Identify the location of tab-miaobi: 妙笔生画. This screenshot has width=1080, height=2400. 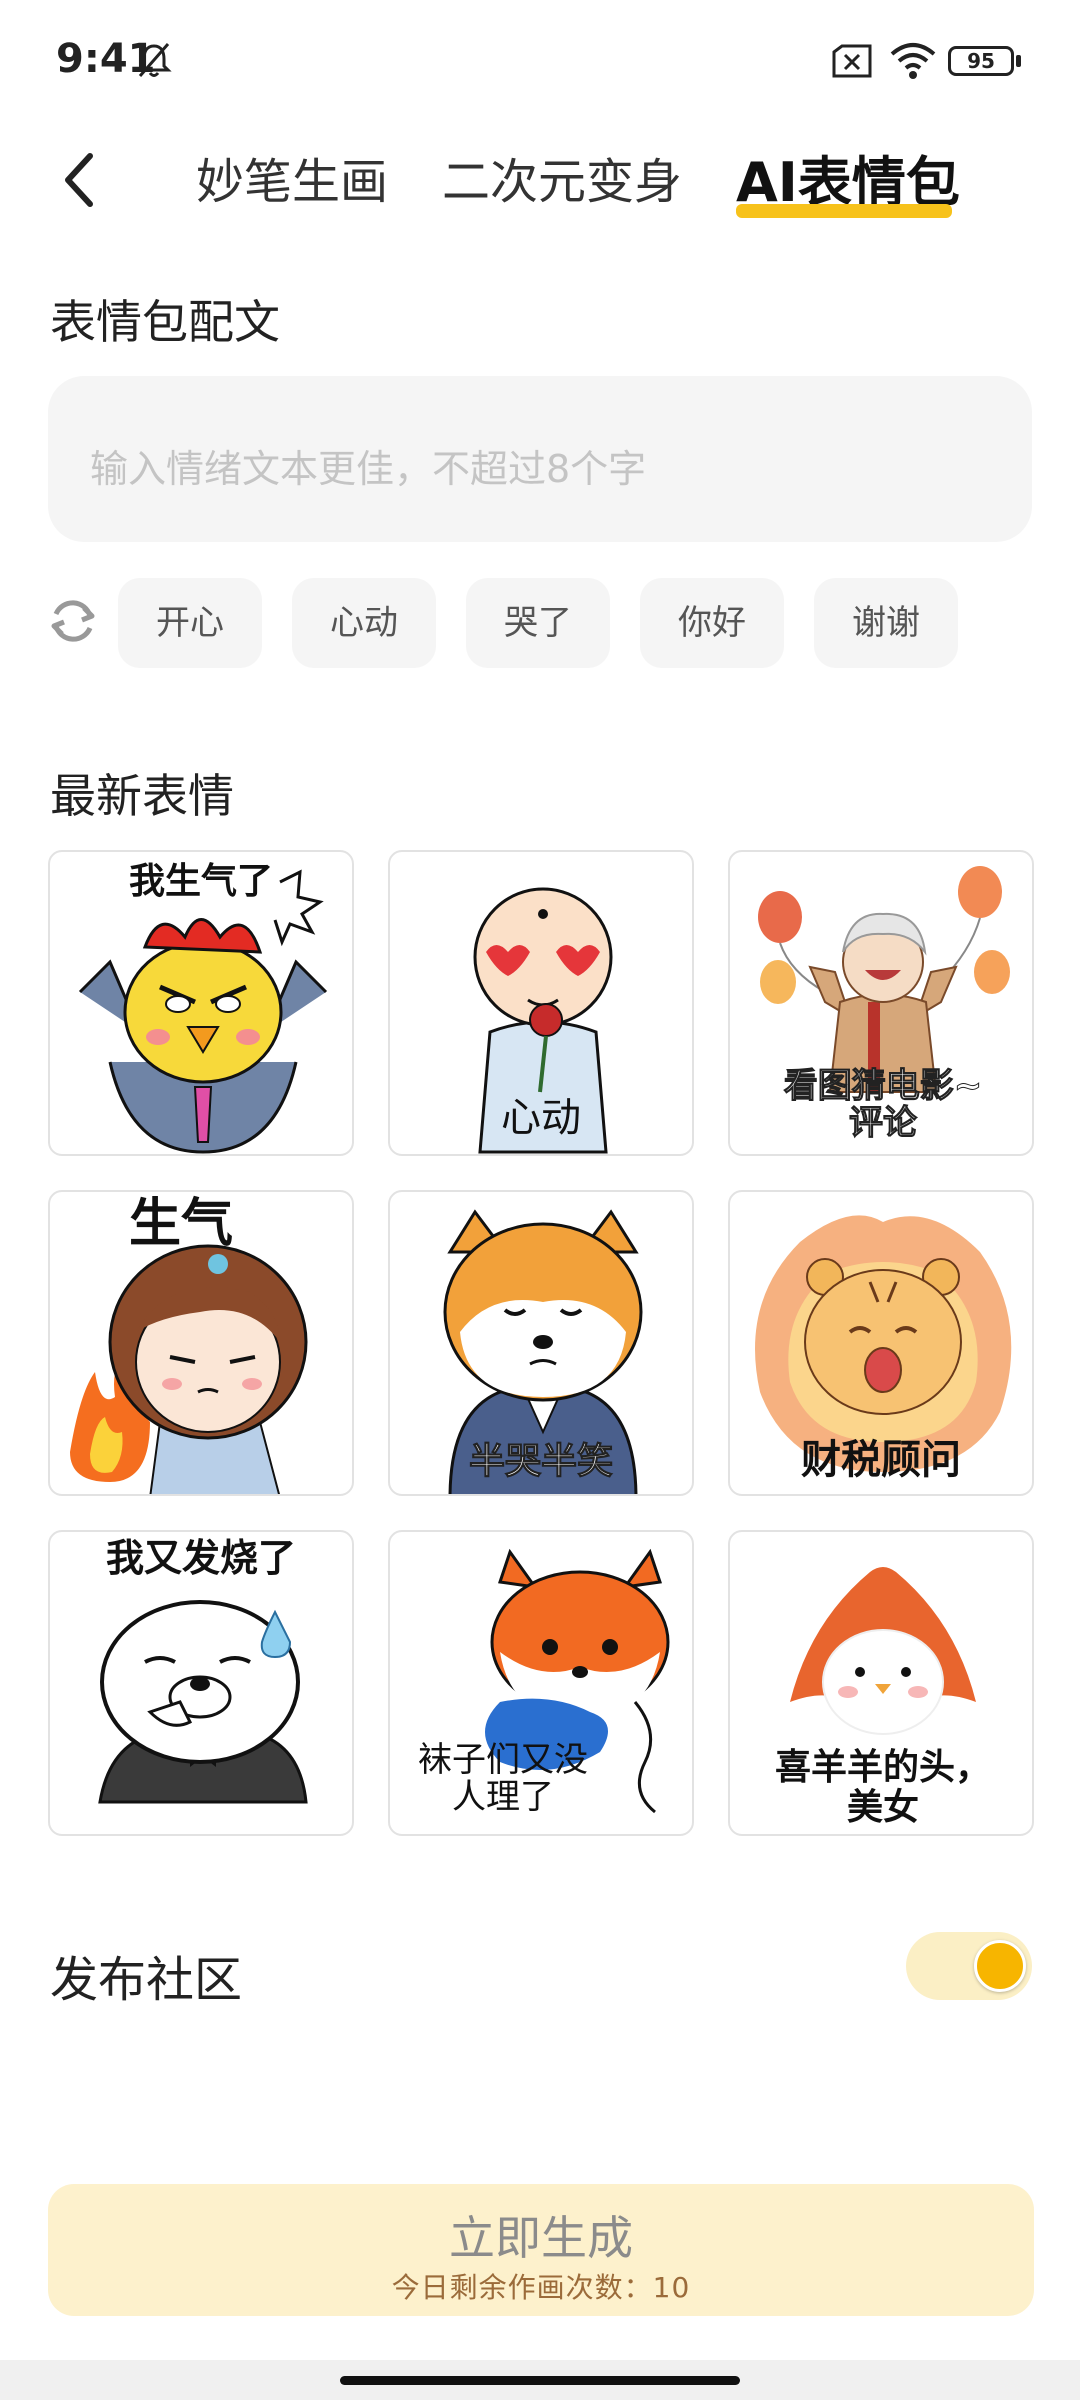
(292, 177).